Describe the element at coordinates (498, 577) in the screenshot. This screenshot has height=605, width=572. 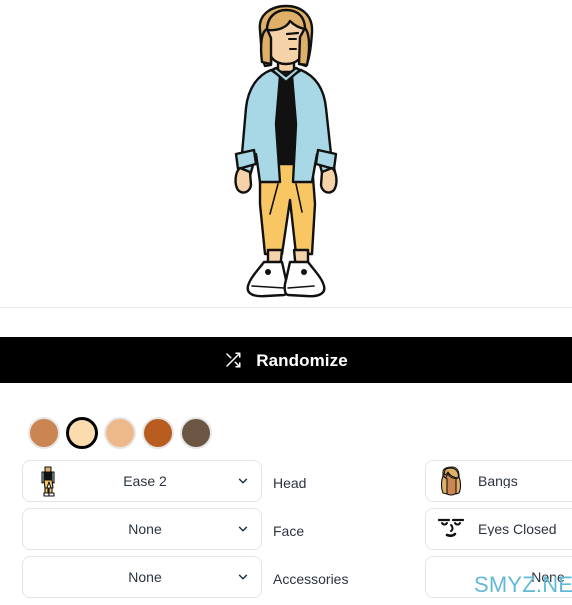
I see `extras-dropdown: None` at that location.